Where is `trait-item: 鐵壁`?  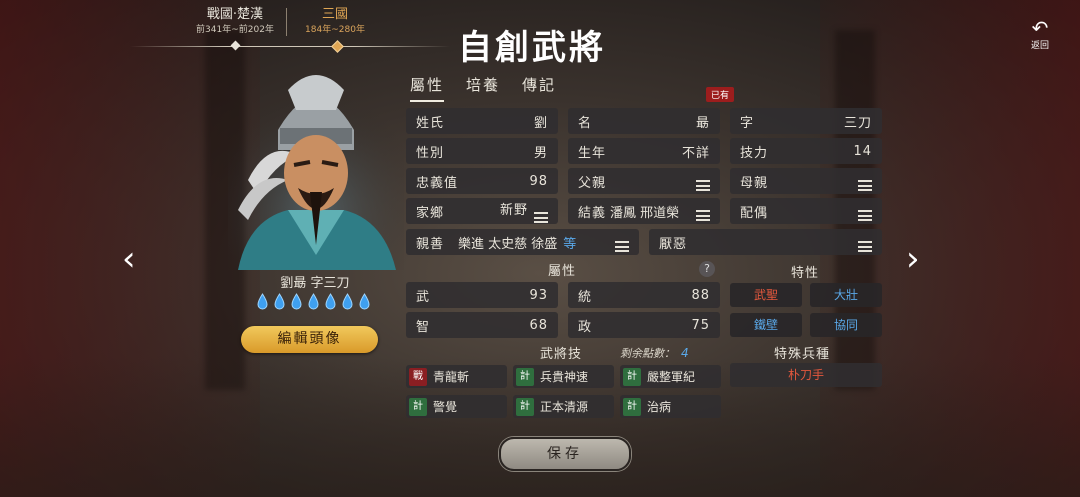
trait-item: 鐵壁 is located at coordinates (766, 325).